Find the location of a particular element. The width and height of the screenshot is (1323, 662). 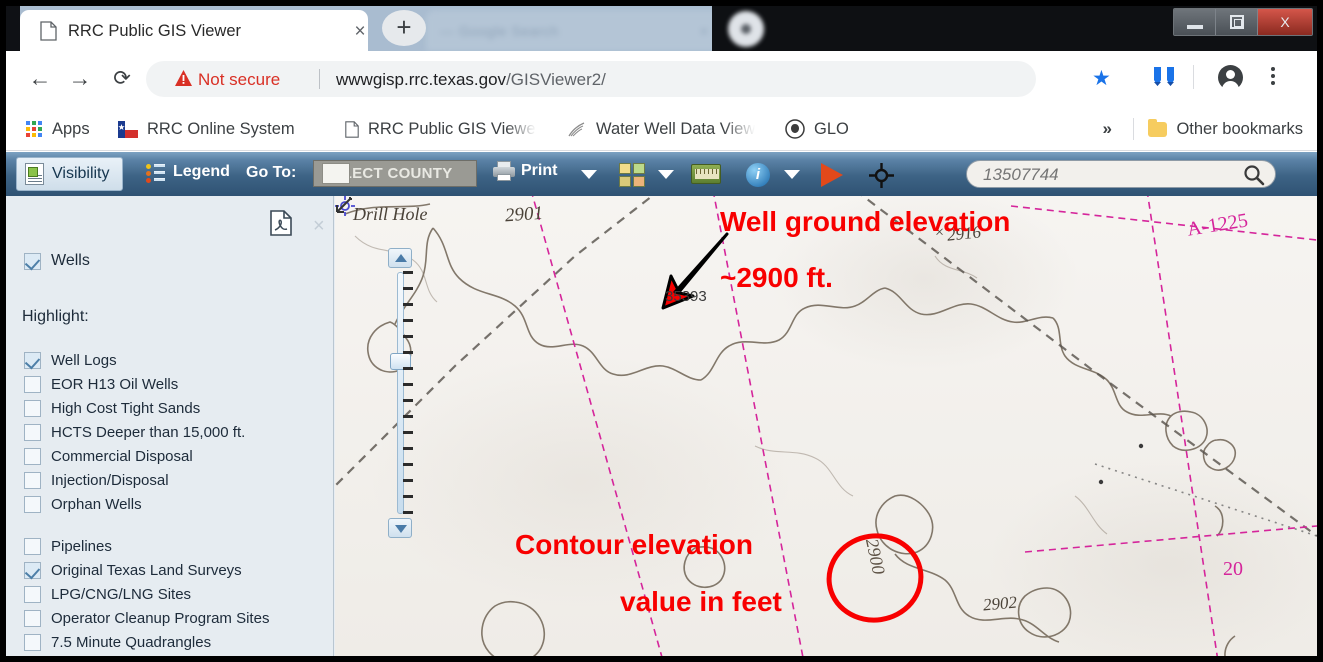

search-icon is located at coordinates (1254, 175).